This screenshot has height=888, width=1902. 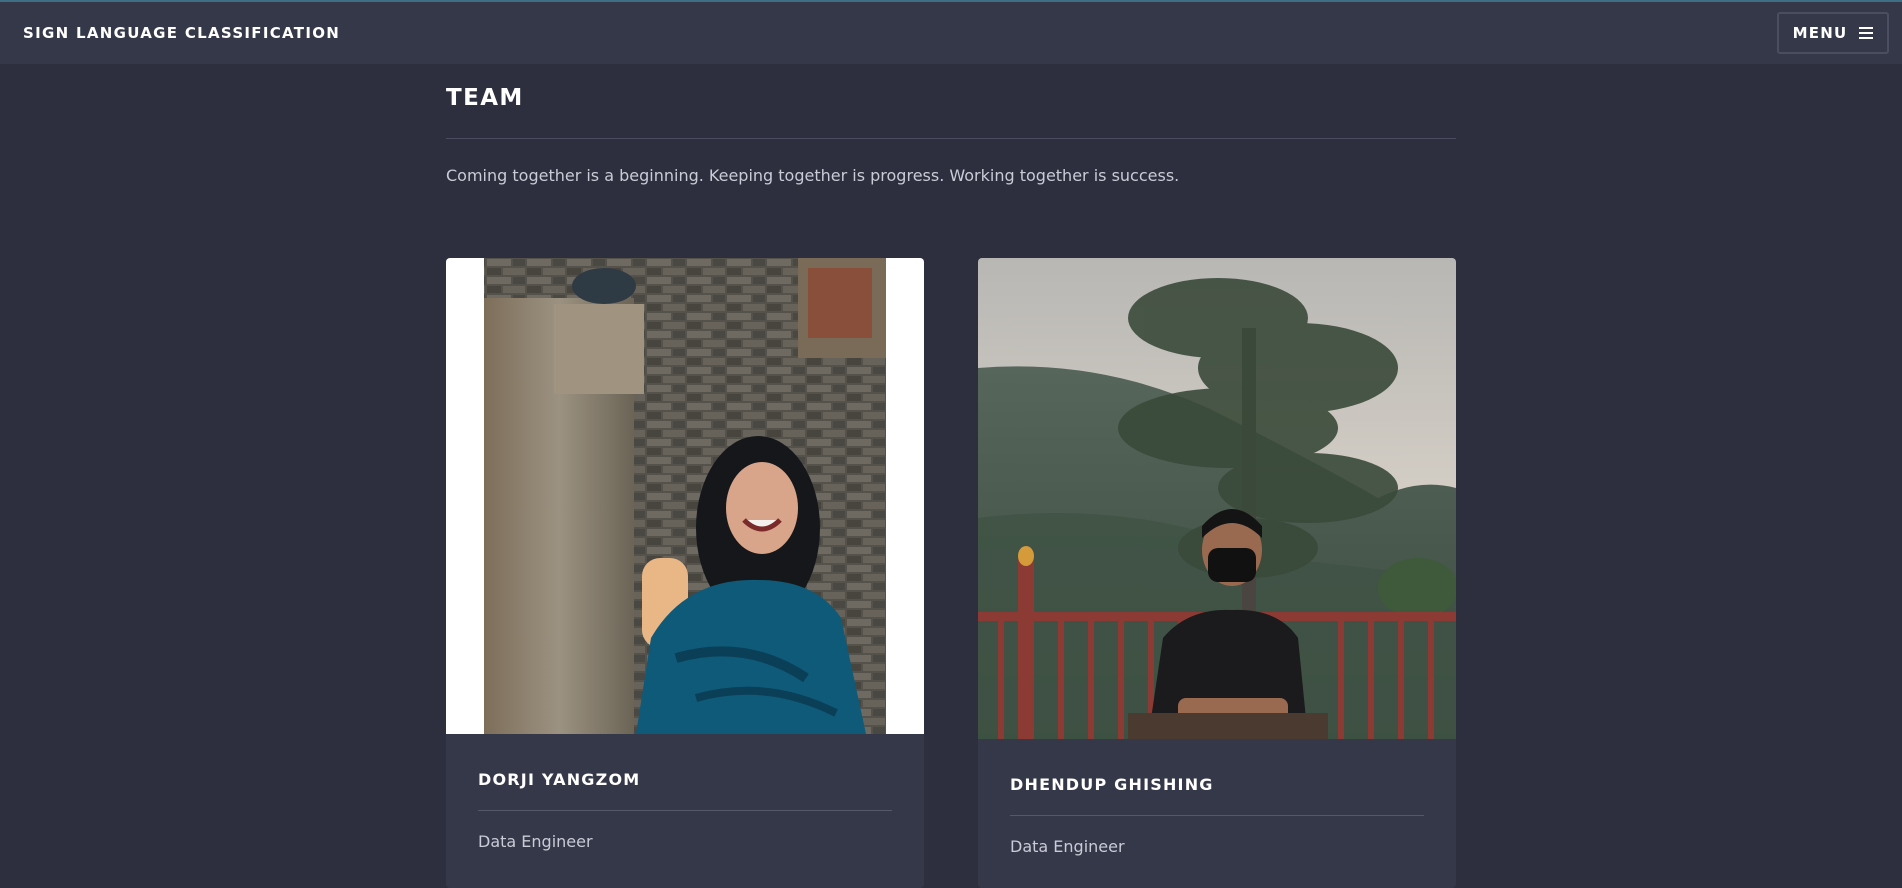 What do you see at coordinates (559, 779) in the screenshot?
I see `team-member-name: DORJI YANGZOM` at bounding box center [559, 779].